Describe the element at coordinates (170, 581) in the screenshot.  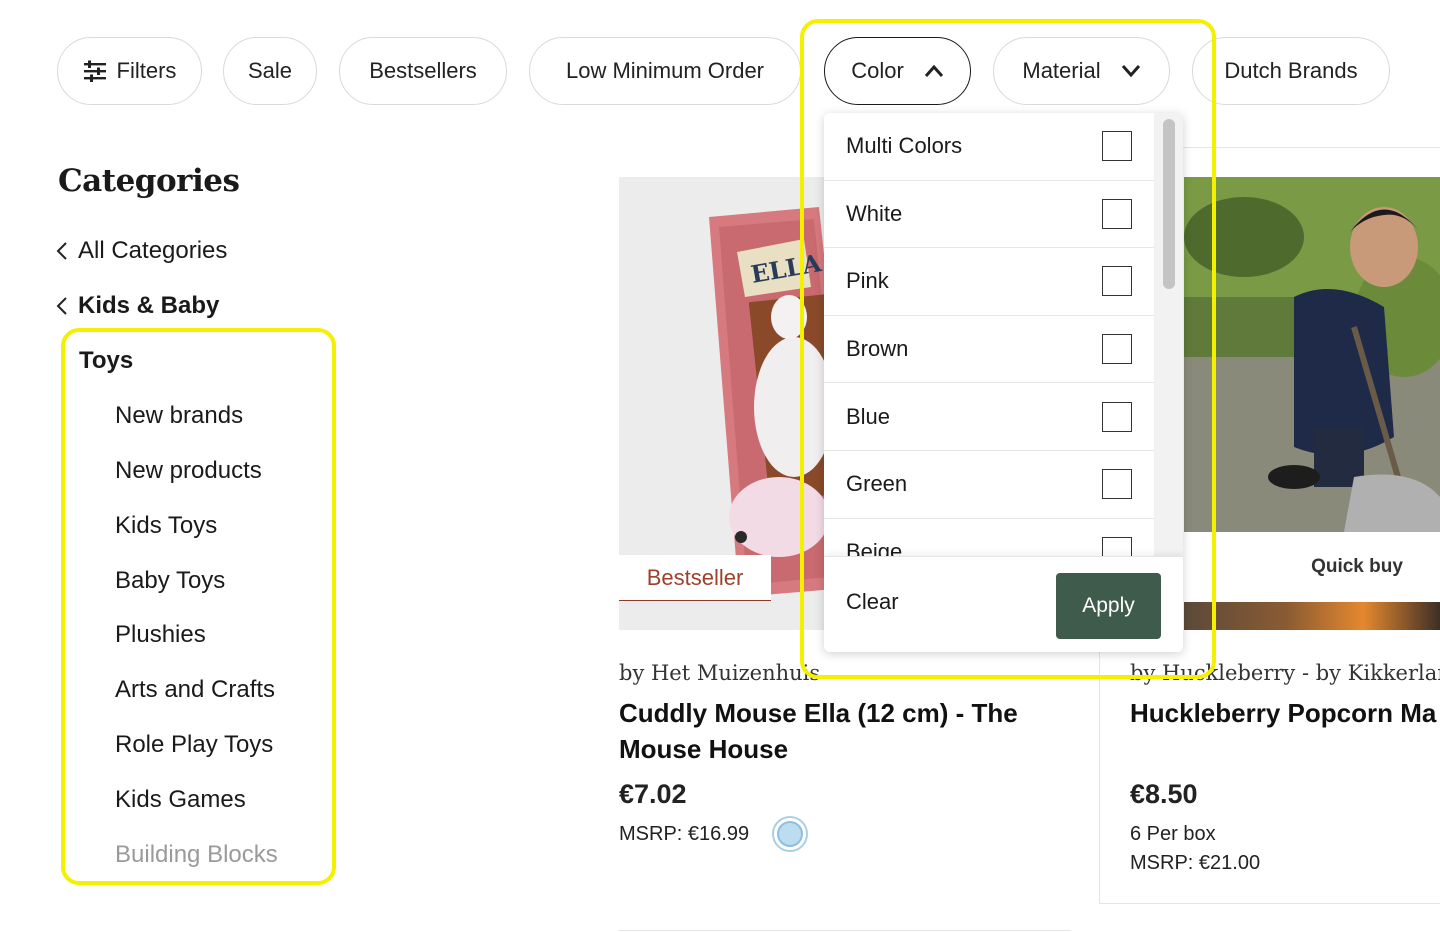
I see `sidebar-item-baby-toys: Baby Toys` at that location.